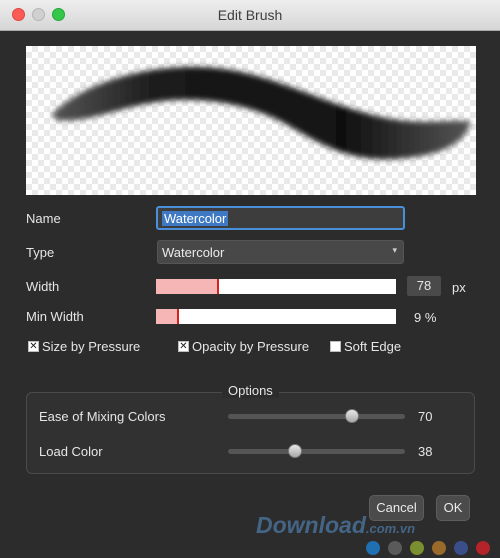 The width and height of the screenshot is (500, 558). Describe the element at coordinates (43, 286) in the screenshot. I see `width-label: Width` at that location.